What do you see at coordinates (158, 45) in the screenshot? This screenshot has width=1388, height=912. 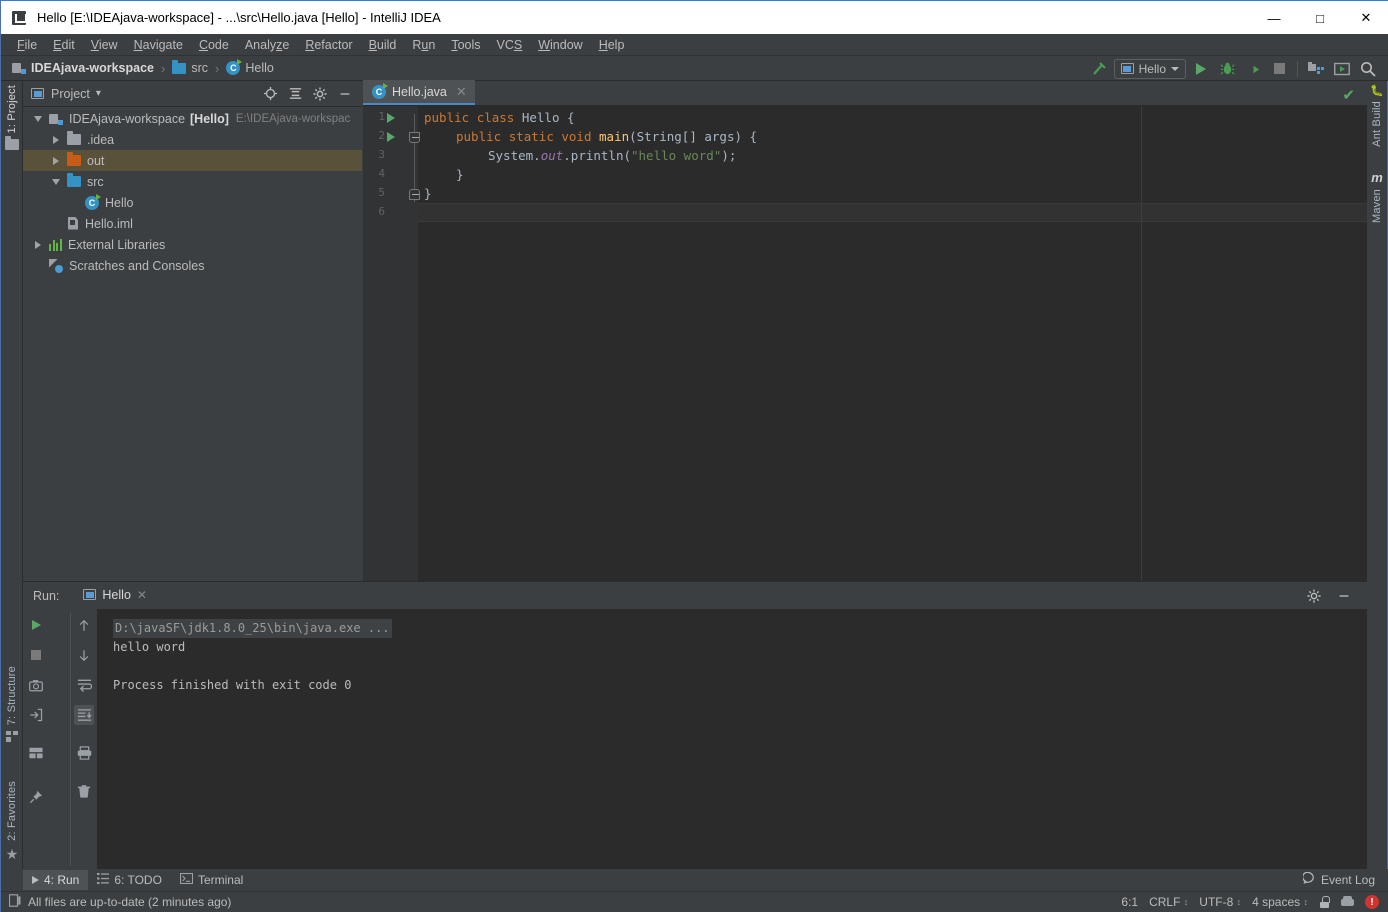 I see `menu-navigate: Navigate` at bounding box center [158, 45].